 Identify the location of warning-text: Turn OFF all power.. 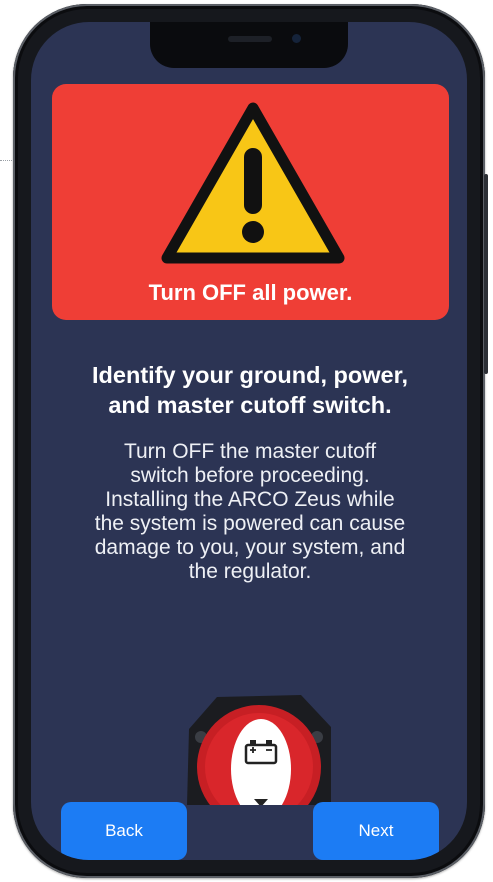
(250, 292).